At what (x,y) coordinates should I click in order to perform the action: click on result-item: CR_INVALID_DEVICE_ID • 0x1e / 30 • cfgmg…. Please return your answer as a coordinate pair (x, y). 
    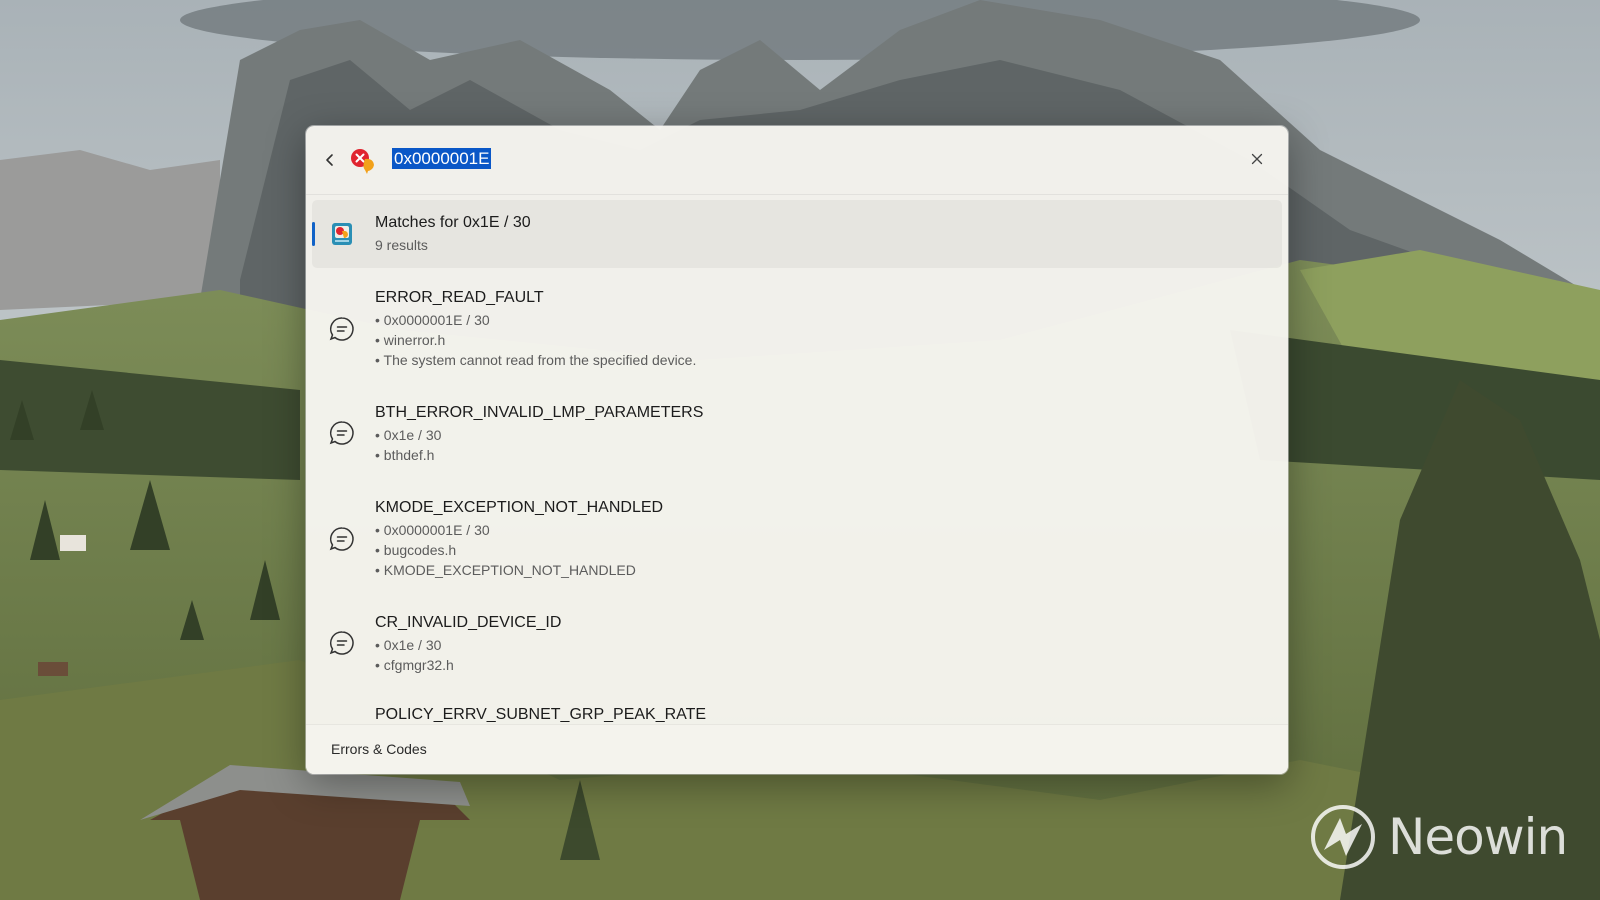
    Looking at the image, I should click on (797, 645).